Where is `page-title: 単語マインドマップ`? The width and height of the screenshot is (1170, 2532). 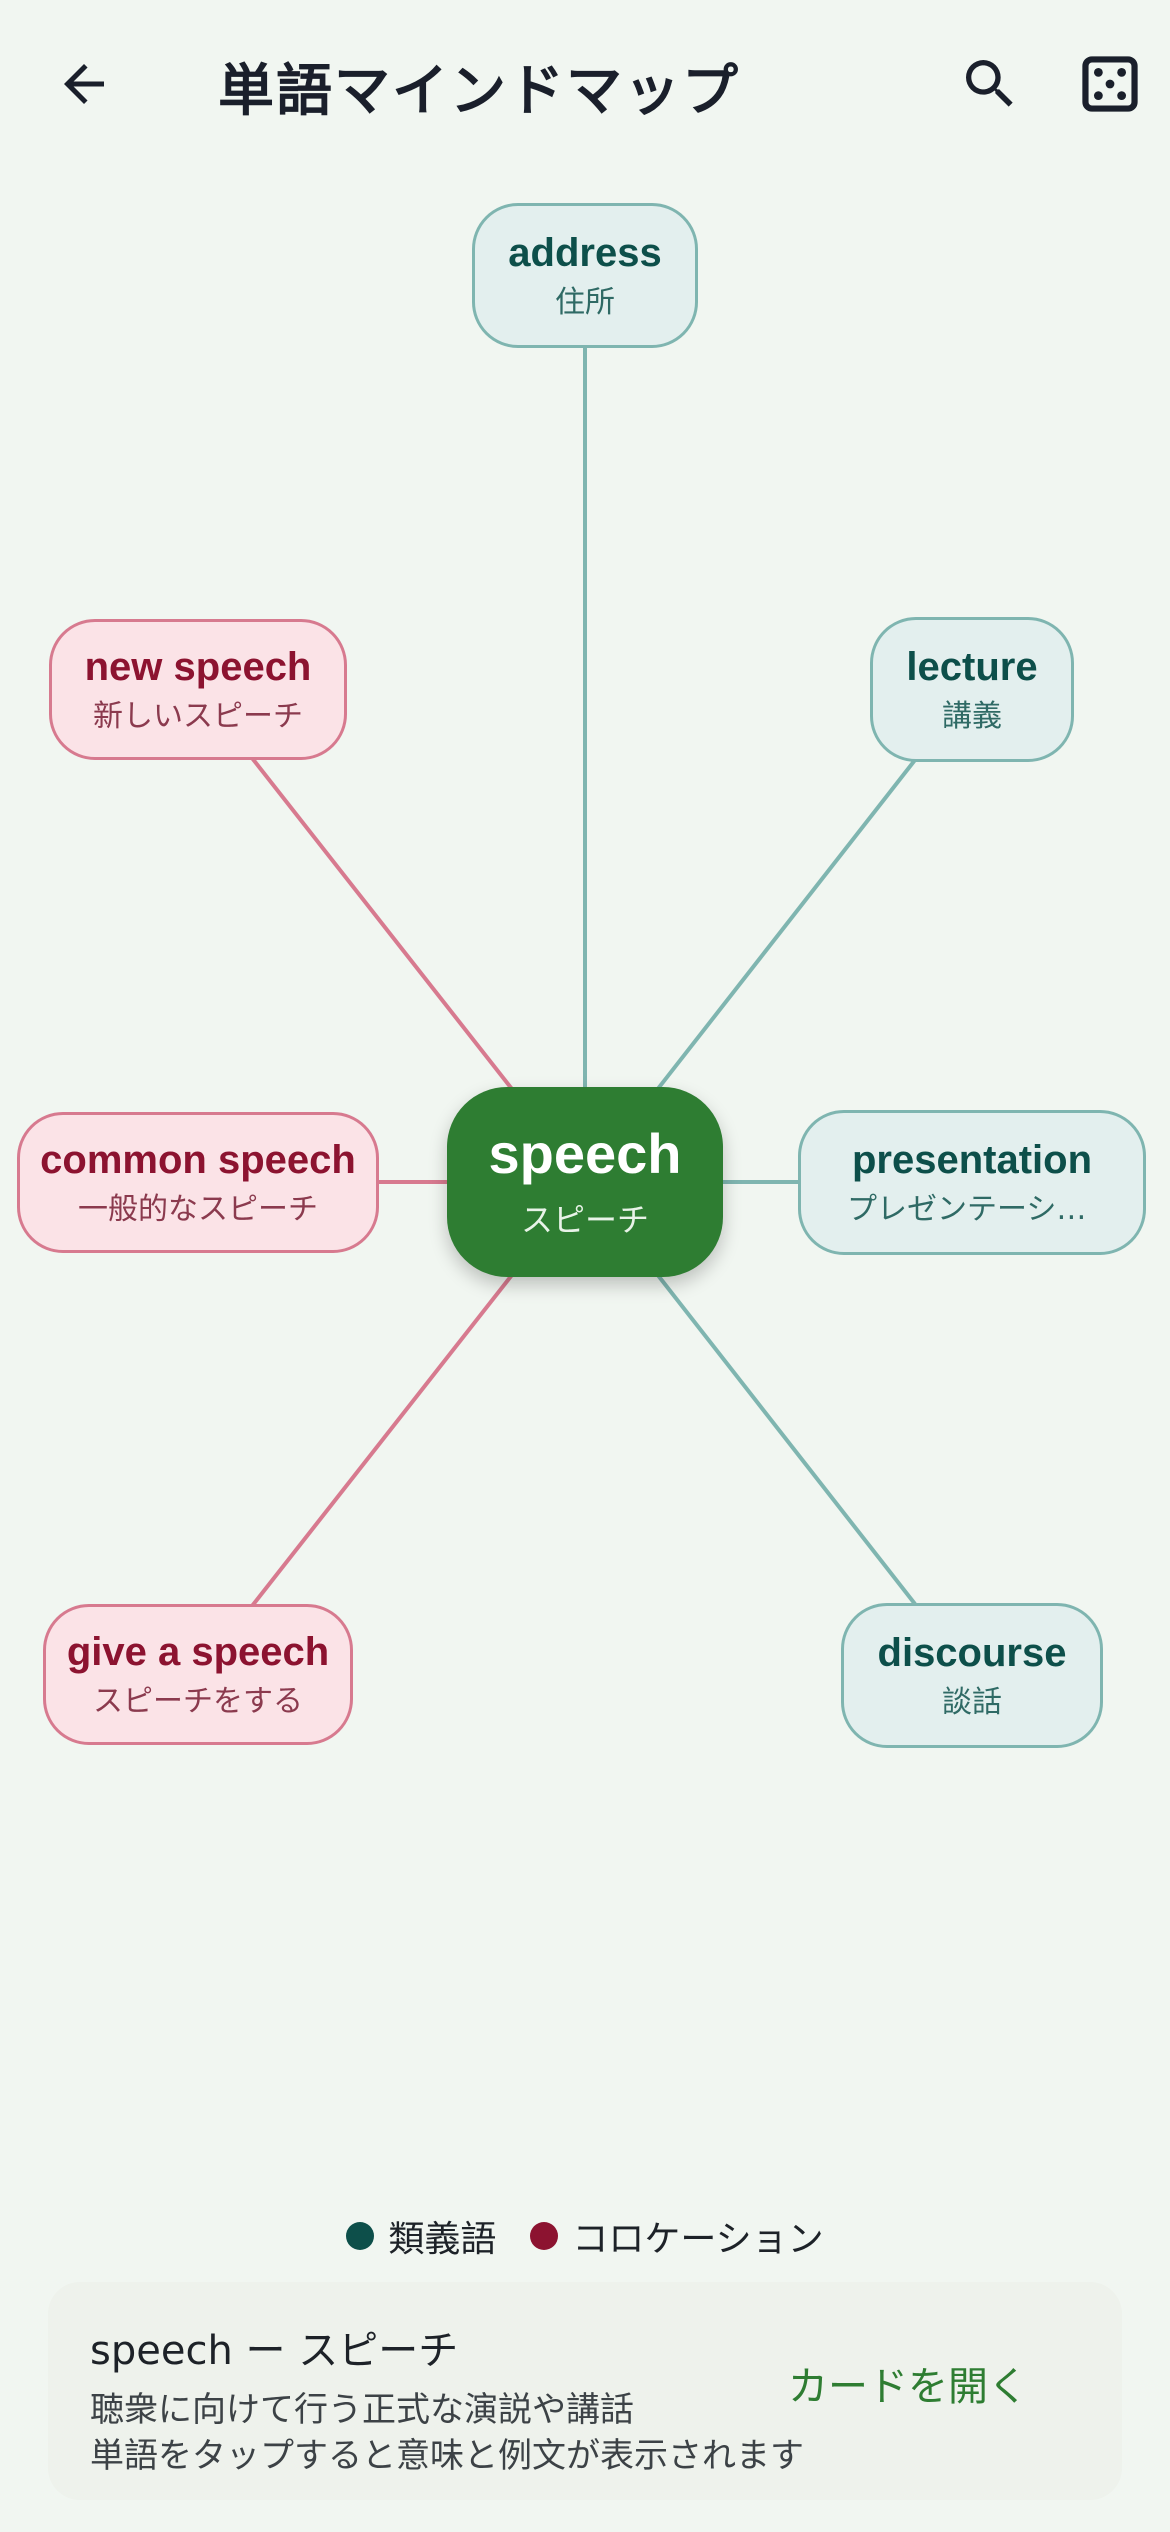
page-title: 単語マインドマップ is located at coordinates (479, 91).